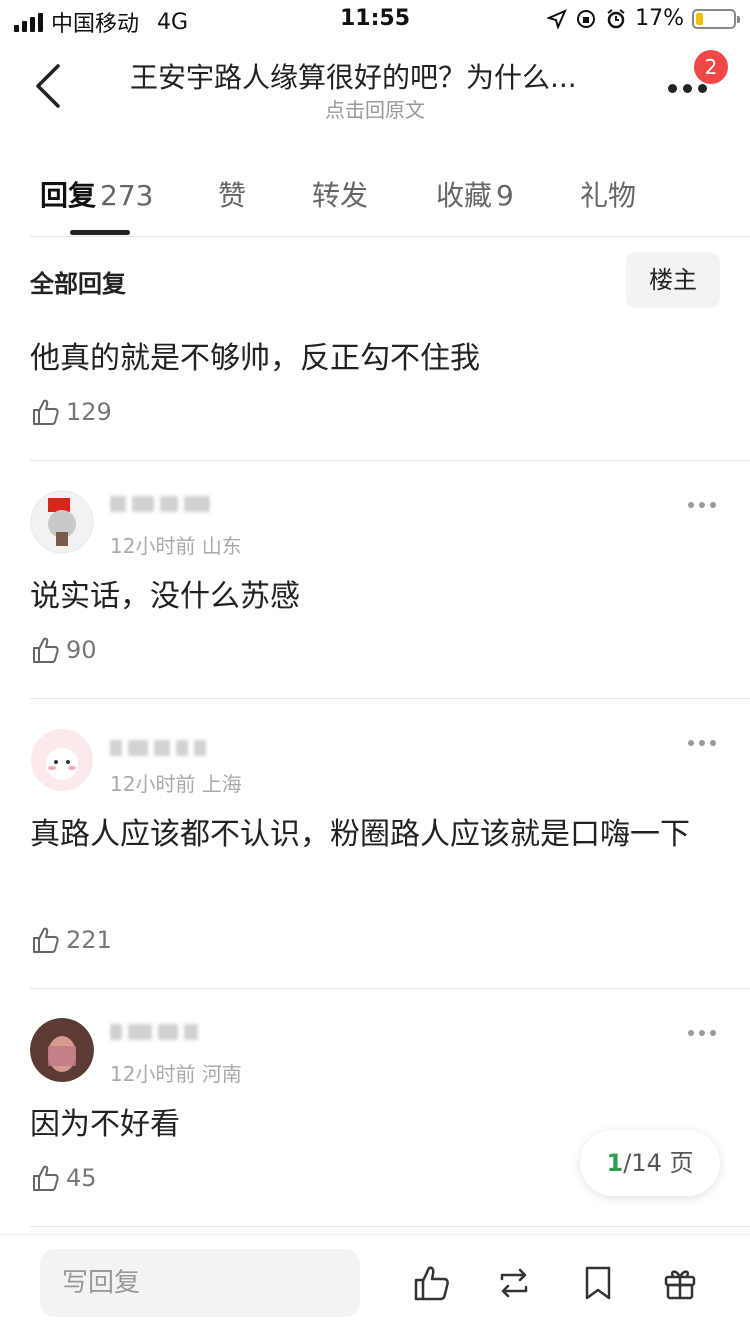  I want to click on reply-input: 写回复, so click(200, 1283).